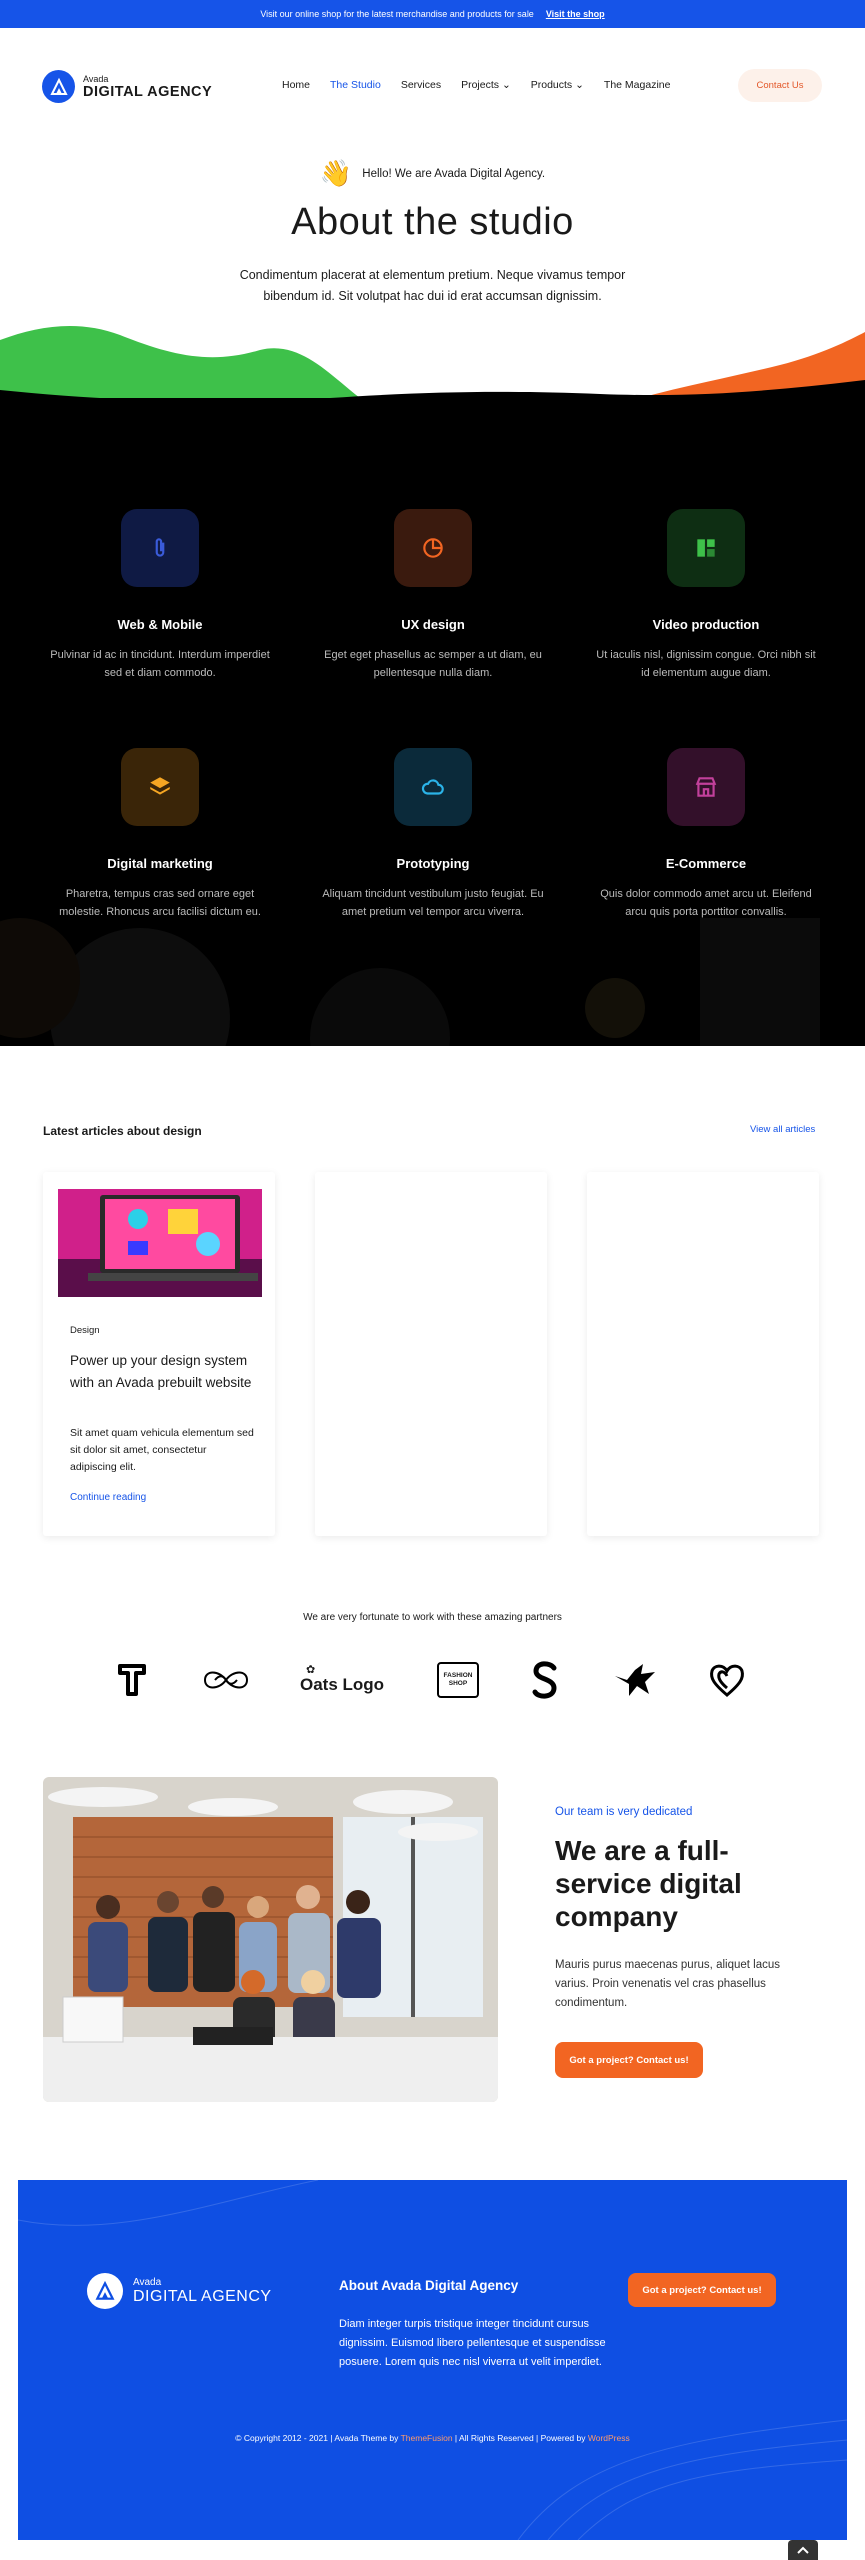 Image resolution: width=865 pixels, height=2560 pixels. Describe the element at coordinates (148, 91) in the screenshot. I see `logo-big-text: DIGITAL AGENCY` at that location.